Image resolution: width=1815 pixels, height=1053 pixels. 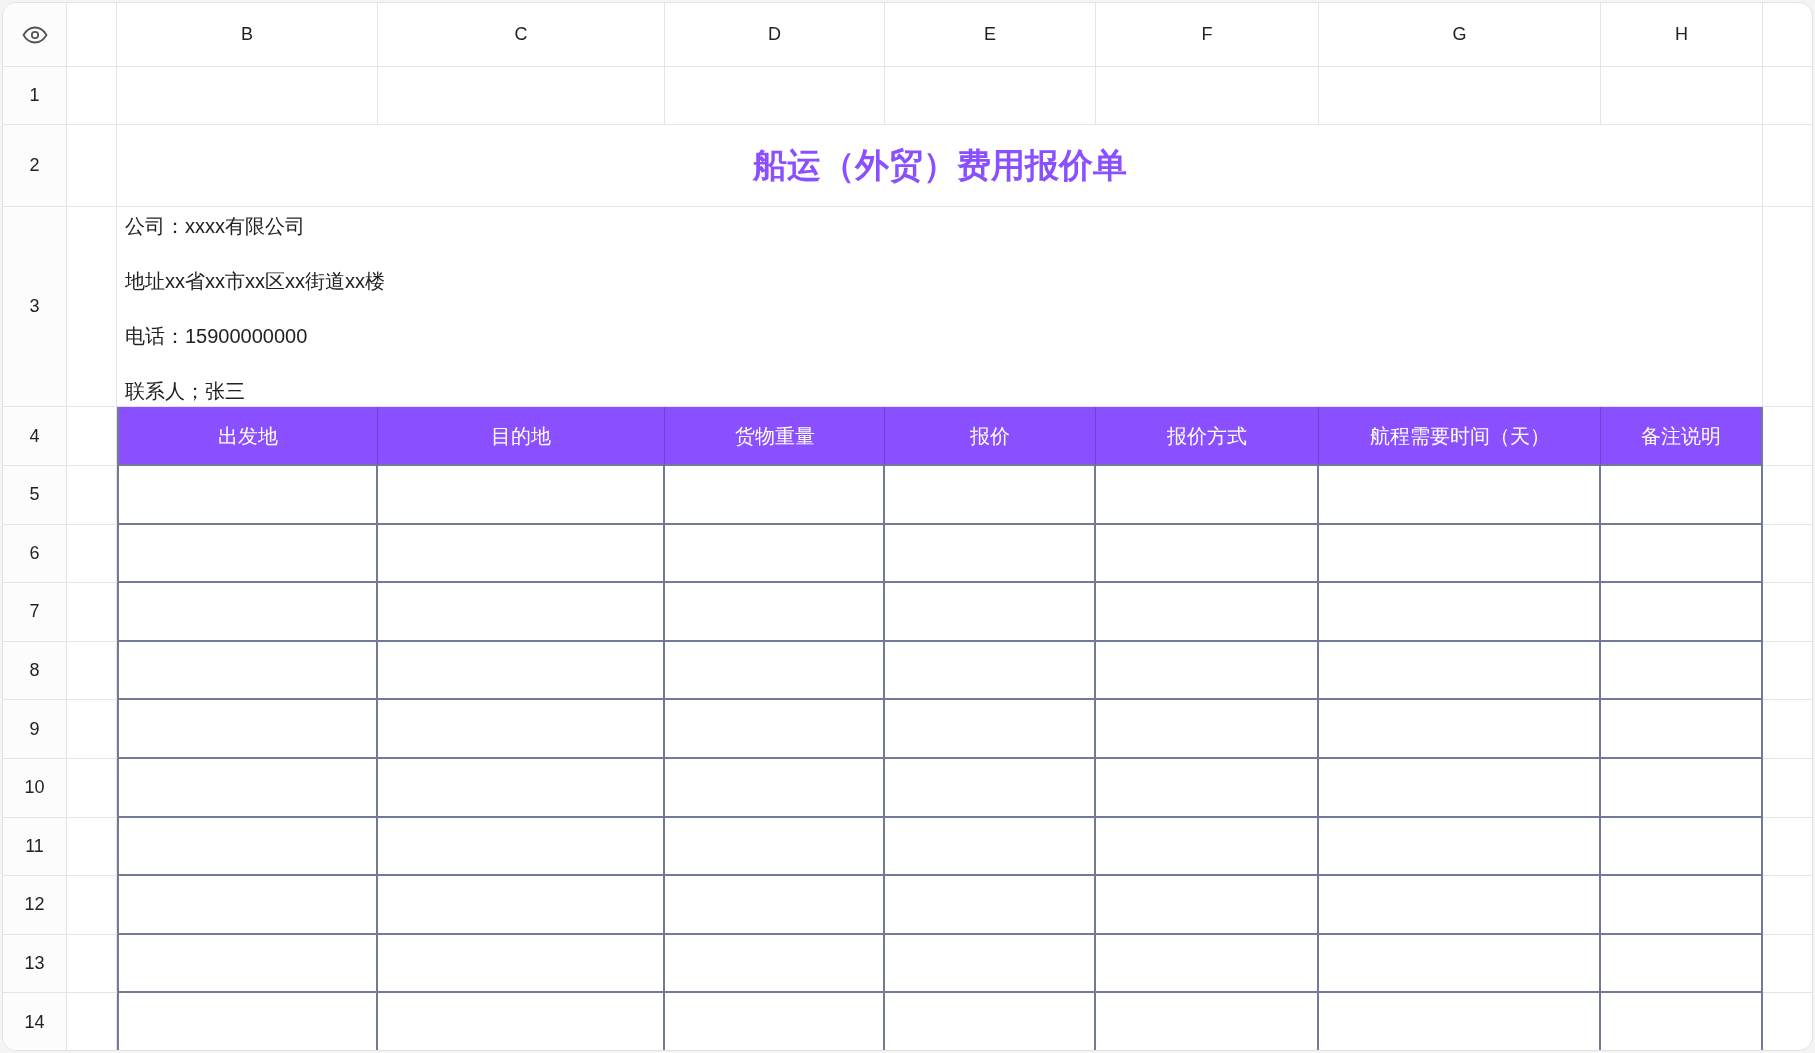 I want to click on sheet-cell: 船运（外贸）费用报价单, so click(x=940, y=166).